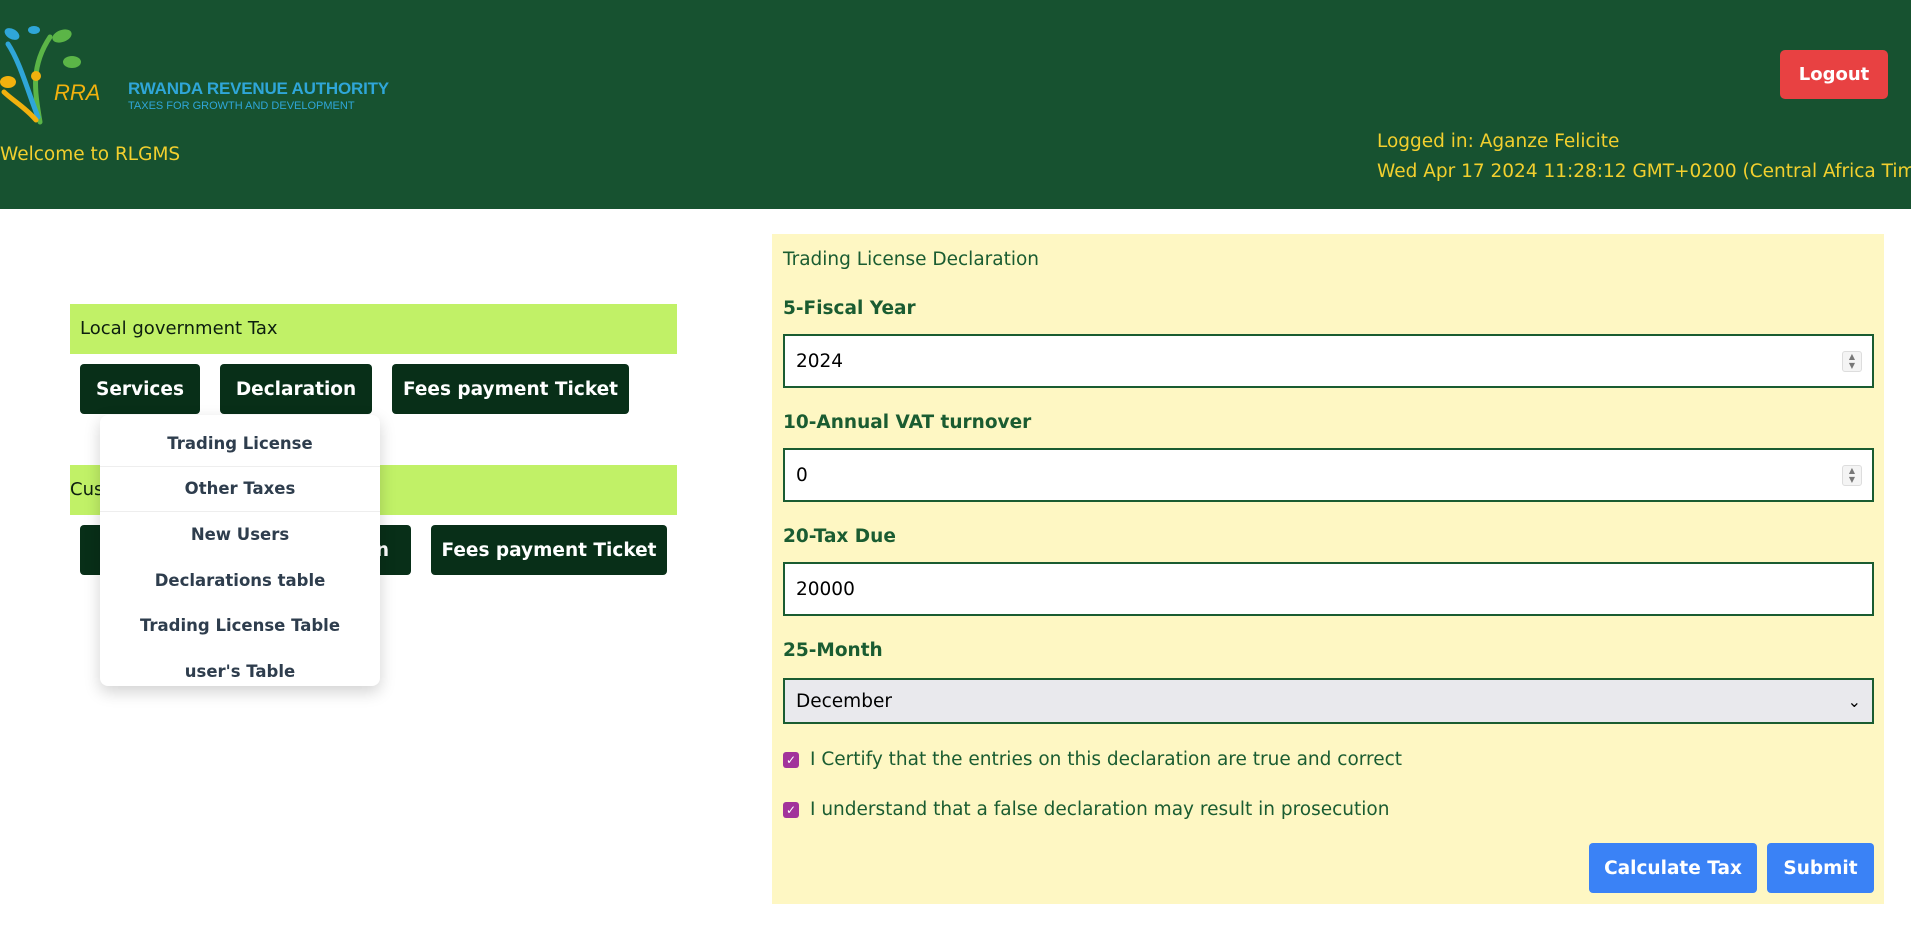  Describe the element at coordinates (802, 475) in the screenshot. I see `vat-turnover-value: 0` at that location.